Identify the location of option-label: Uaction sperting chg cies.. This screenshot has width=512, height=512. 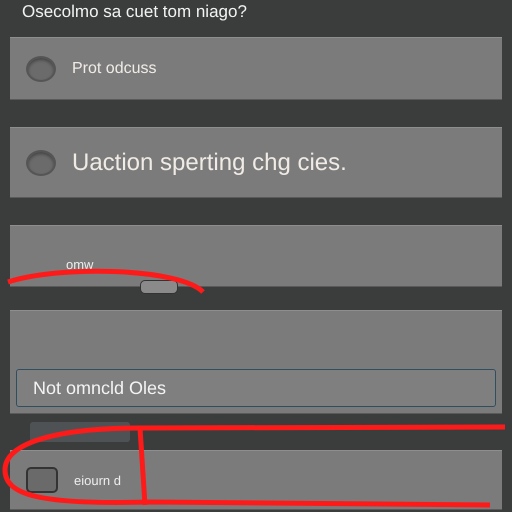
(209, 162).